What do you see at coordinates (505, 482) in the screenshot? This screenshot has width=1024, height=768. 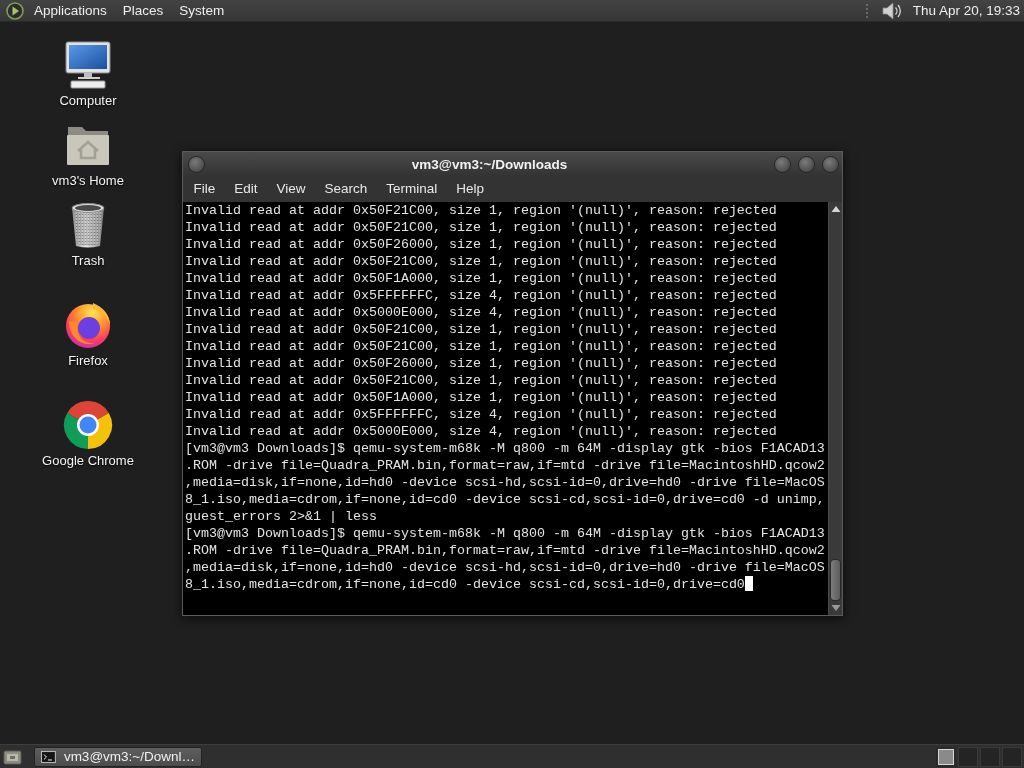 I see `command-line: [vm3@vm3 Downloads]$ qemu-system-m68k -M q800 -m 64M -display gtk -bios F1ACAD13.ROM -drive file=Quadra_PRAM.bin,format=raw,if=mtd -drive file=MacintoshHD.qcow2,media=disk,if=none,id=hd0 -device scsi-hd,scsi-id=0,drive=hd0 -drive file=MacOS8_1.iso,media=cdrom,if=none,id=cd0 -device scsi-cd,scsi-id=0,drive=cd0 -d unimp,guest_errors 2>&1 | less` at bounding box center [505, 482].